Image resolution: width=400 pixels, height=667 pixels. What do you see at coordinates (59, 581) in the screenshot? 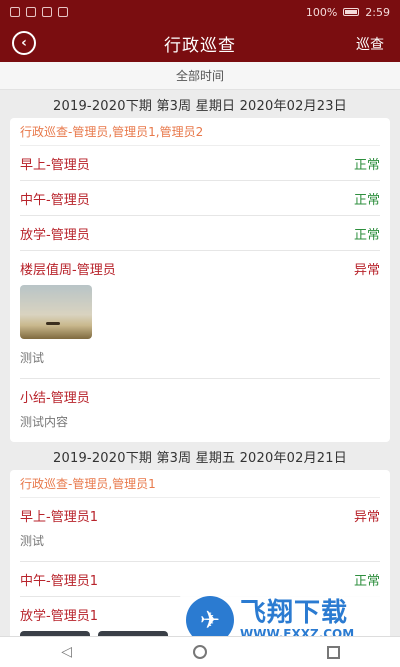
I see `row-title: 中午-管理员1` at bounding box center [59, 581].